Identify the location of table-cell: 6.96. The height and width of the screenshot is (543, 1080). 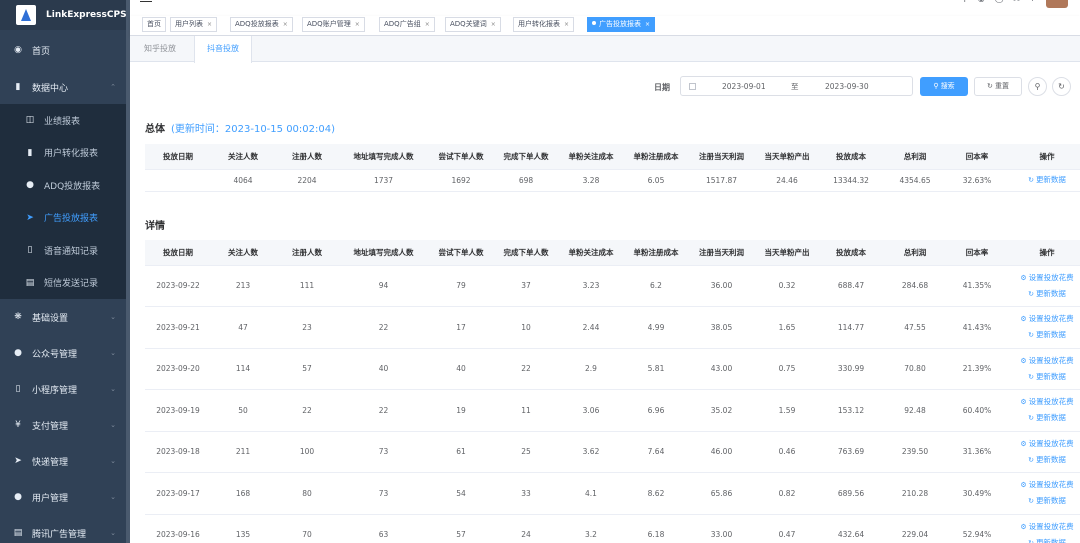
(656, 410).